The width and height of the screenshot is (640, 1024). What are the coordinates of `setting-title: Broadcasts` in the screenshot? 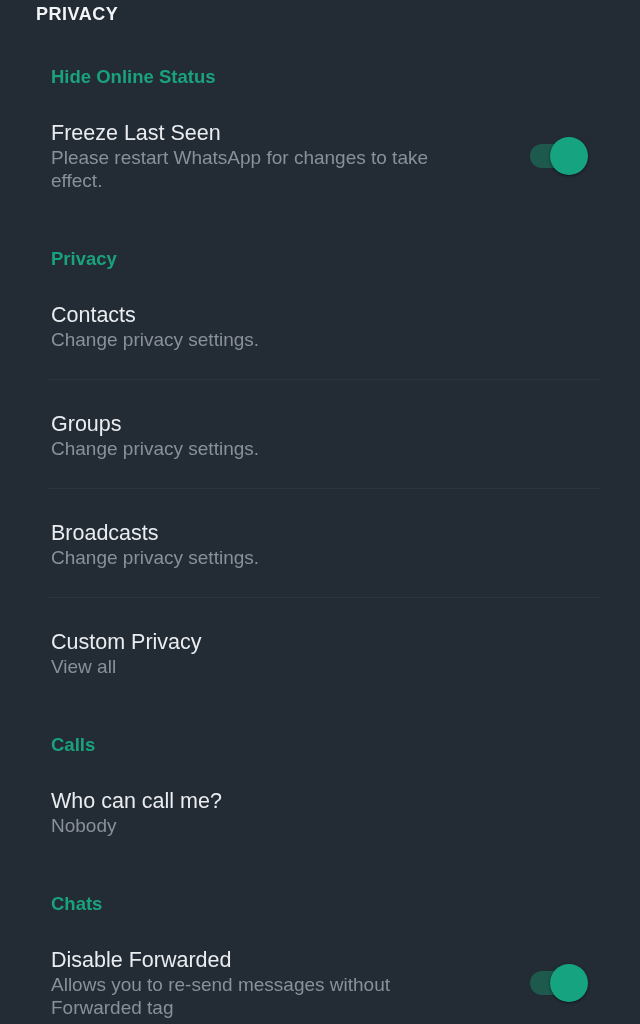 It's located at (105, 533).